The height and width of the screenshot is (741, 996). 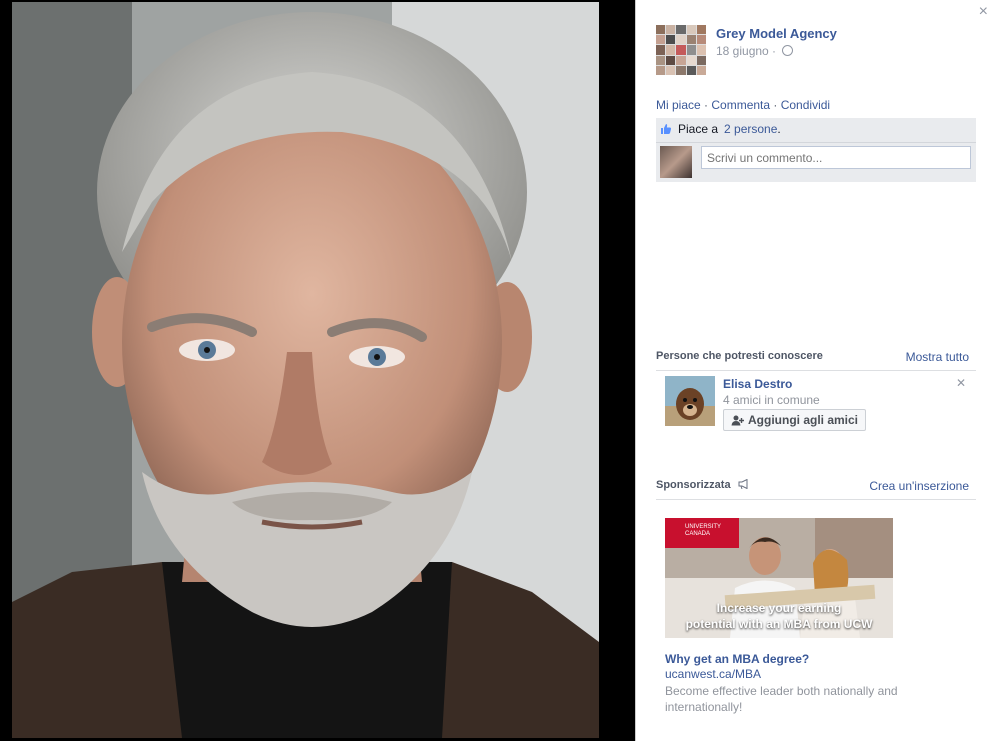 I want to click on like-link: Mi piace, so click(x=678, y=105).